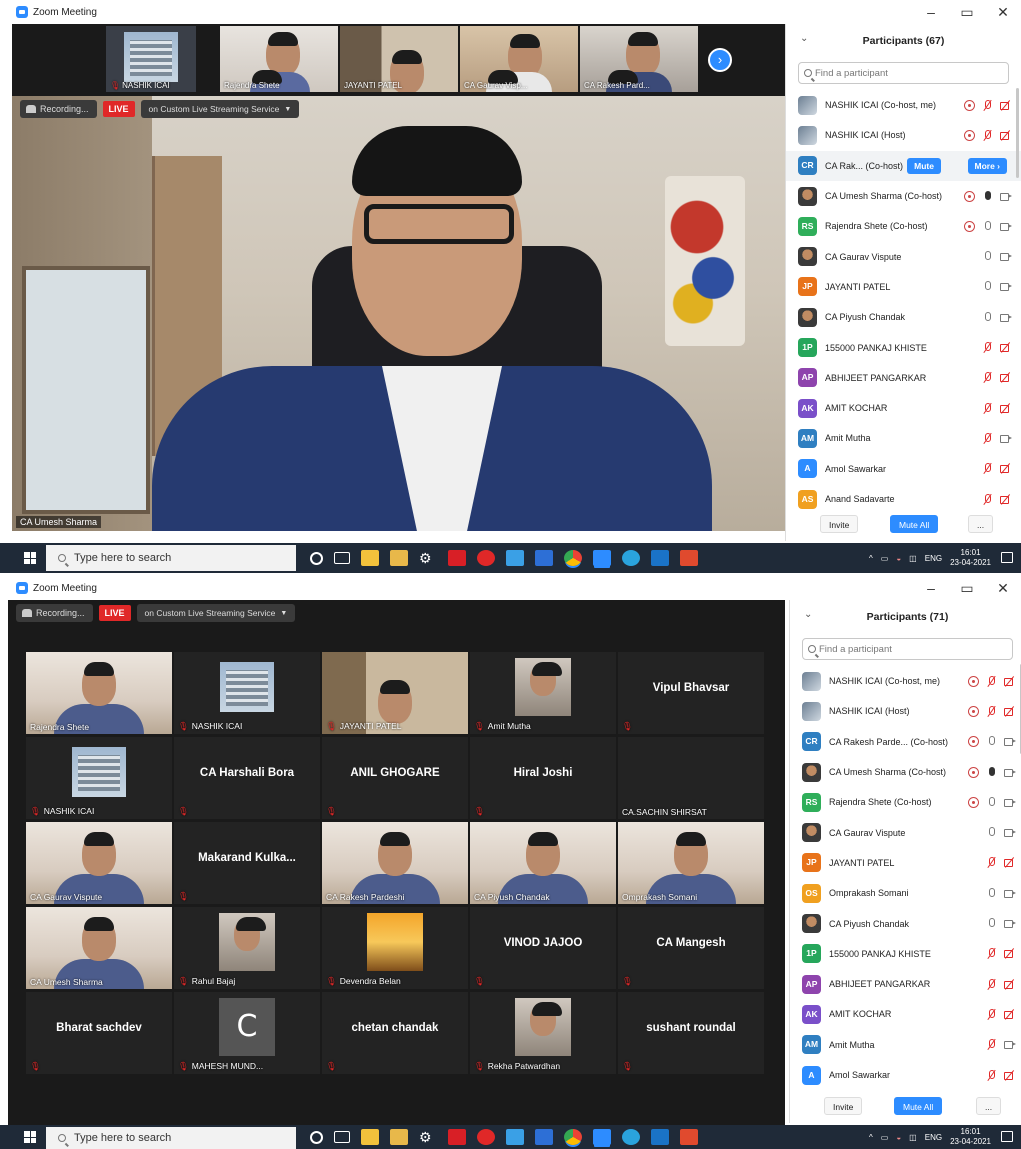 This screenshot has width=1021, height=1149. What do you see at coordinates (602, 558) in the screenshot?
I see `zoom-app-icon` at bounding box center [602, 558].